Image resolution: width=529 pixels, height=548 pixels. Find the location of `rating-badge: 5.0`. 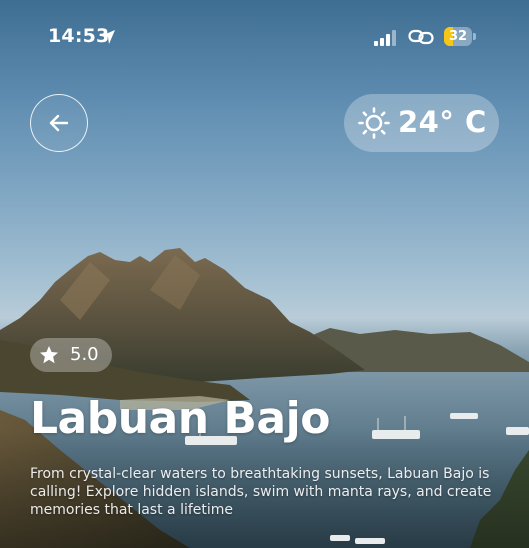

rating-badge: 5.0 is located at coordinates (71, 355).